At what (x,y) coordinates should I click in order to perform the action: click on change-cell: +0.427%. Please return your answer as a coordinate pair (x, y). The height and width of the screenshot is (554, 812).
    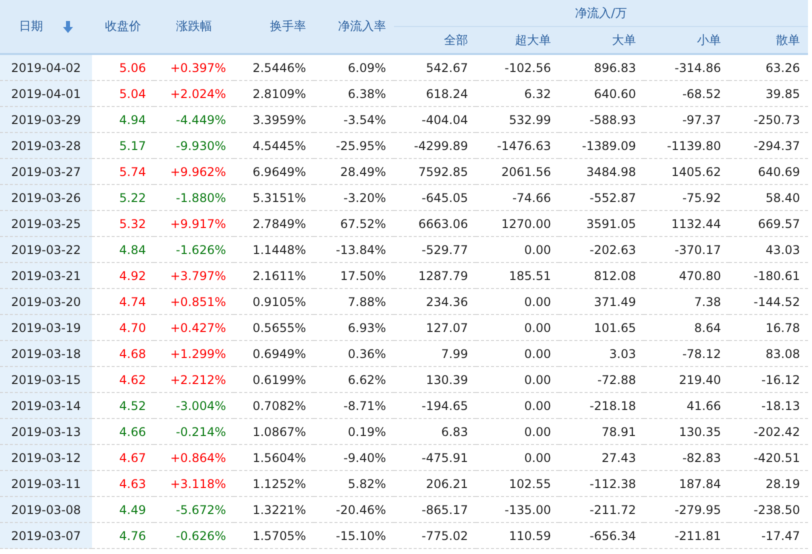
    Looking at the image, I should click on (194, 327).